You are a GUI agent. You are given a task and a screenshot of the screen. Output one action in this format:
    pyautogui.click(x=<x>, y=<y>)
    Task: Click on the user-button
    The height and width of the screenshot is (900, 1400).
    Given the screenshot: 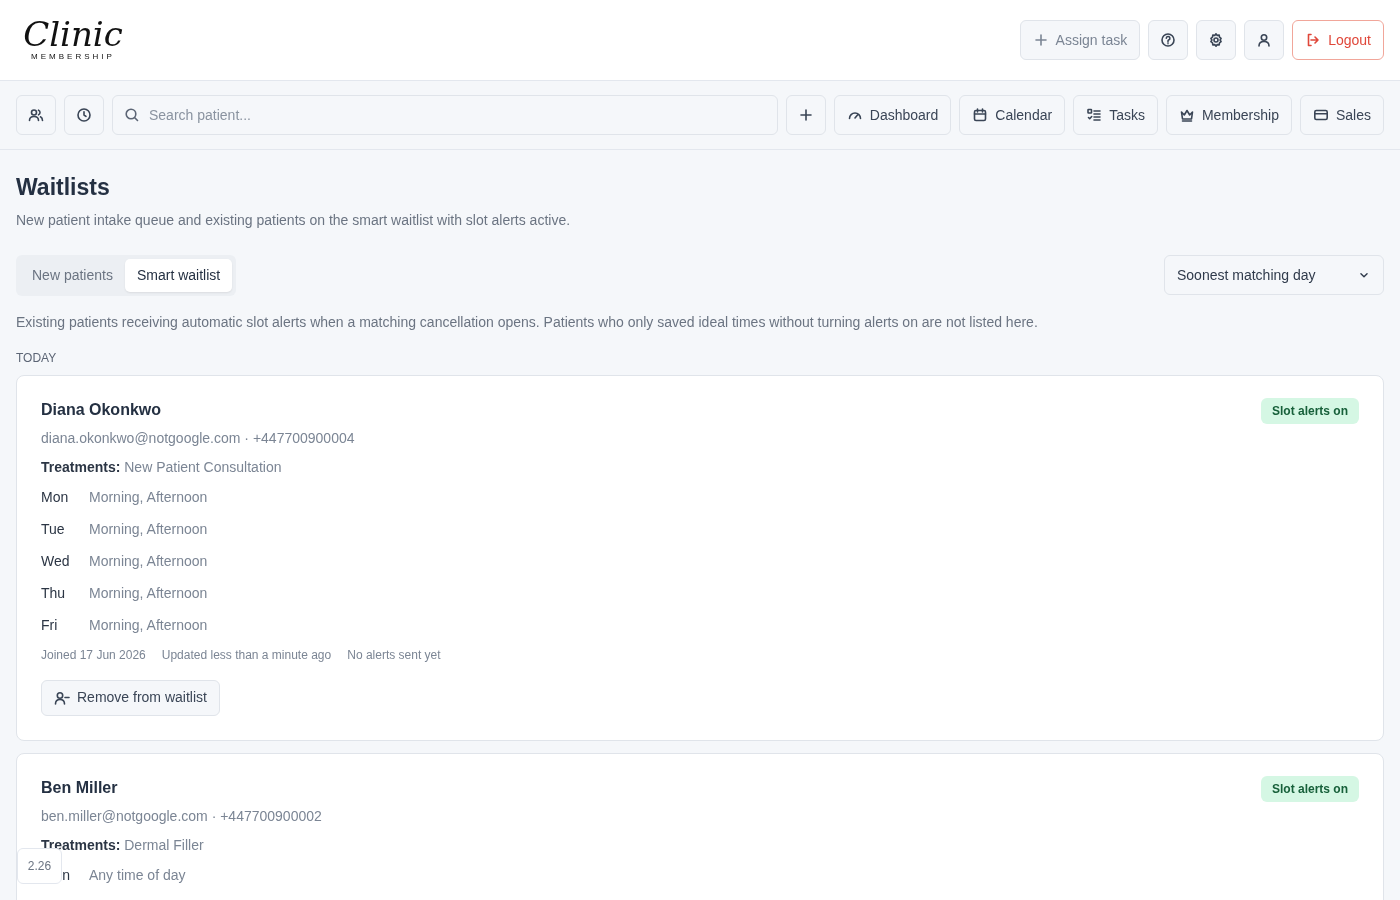 What is the action you would take?
    pyautogui.click(x=1264, y=40)
    